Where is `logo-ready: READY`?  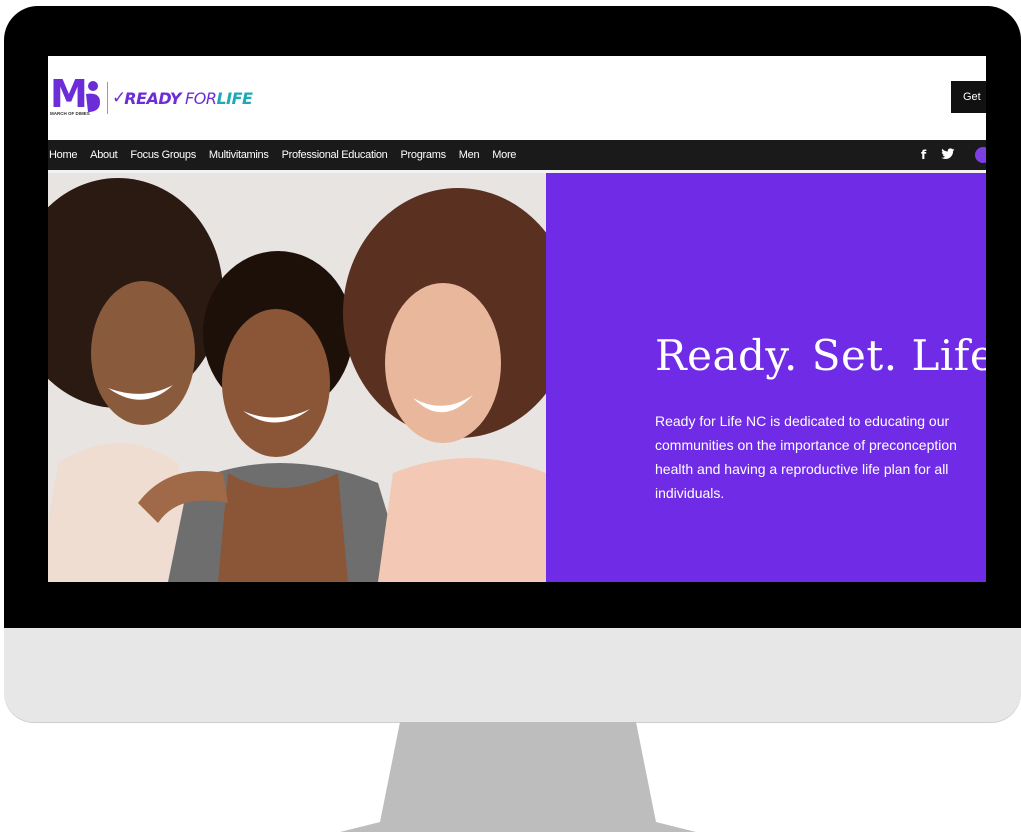 logo-ready: READY is located at coordinates (153, 98).